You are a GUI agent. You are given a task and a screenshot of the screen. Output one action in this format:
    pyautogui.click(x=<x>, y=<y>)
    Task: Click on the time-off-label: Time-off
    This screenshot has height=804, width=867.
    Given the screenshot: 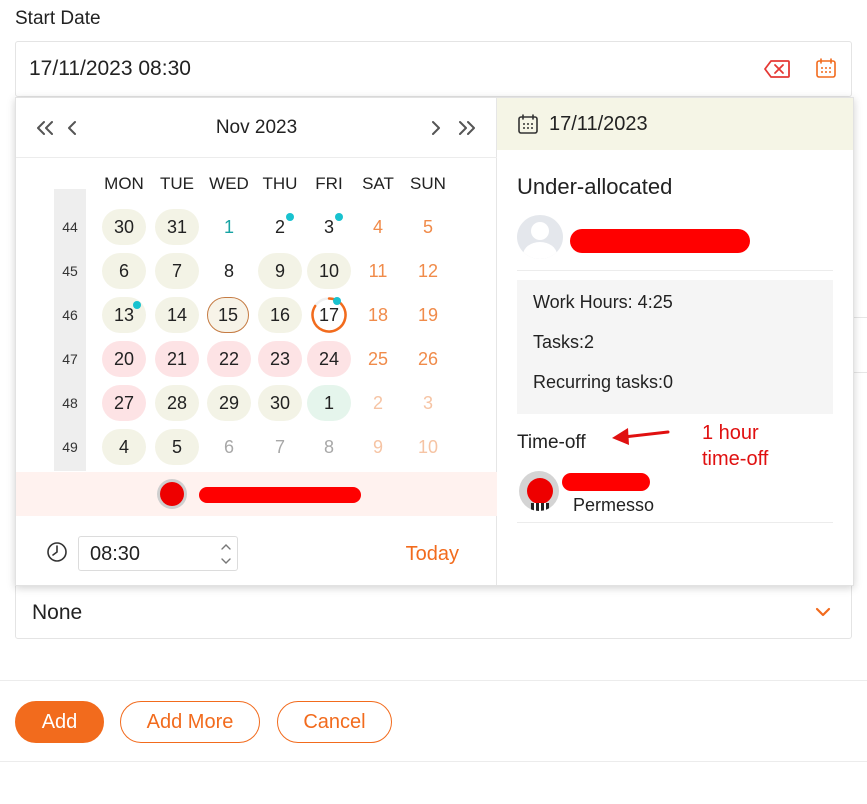 What is the action you would take?
    pyautogui.click(x=551, y=442)
    